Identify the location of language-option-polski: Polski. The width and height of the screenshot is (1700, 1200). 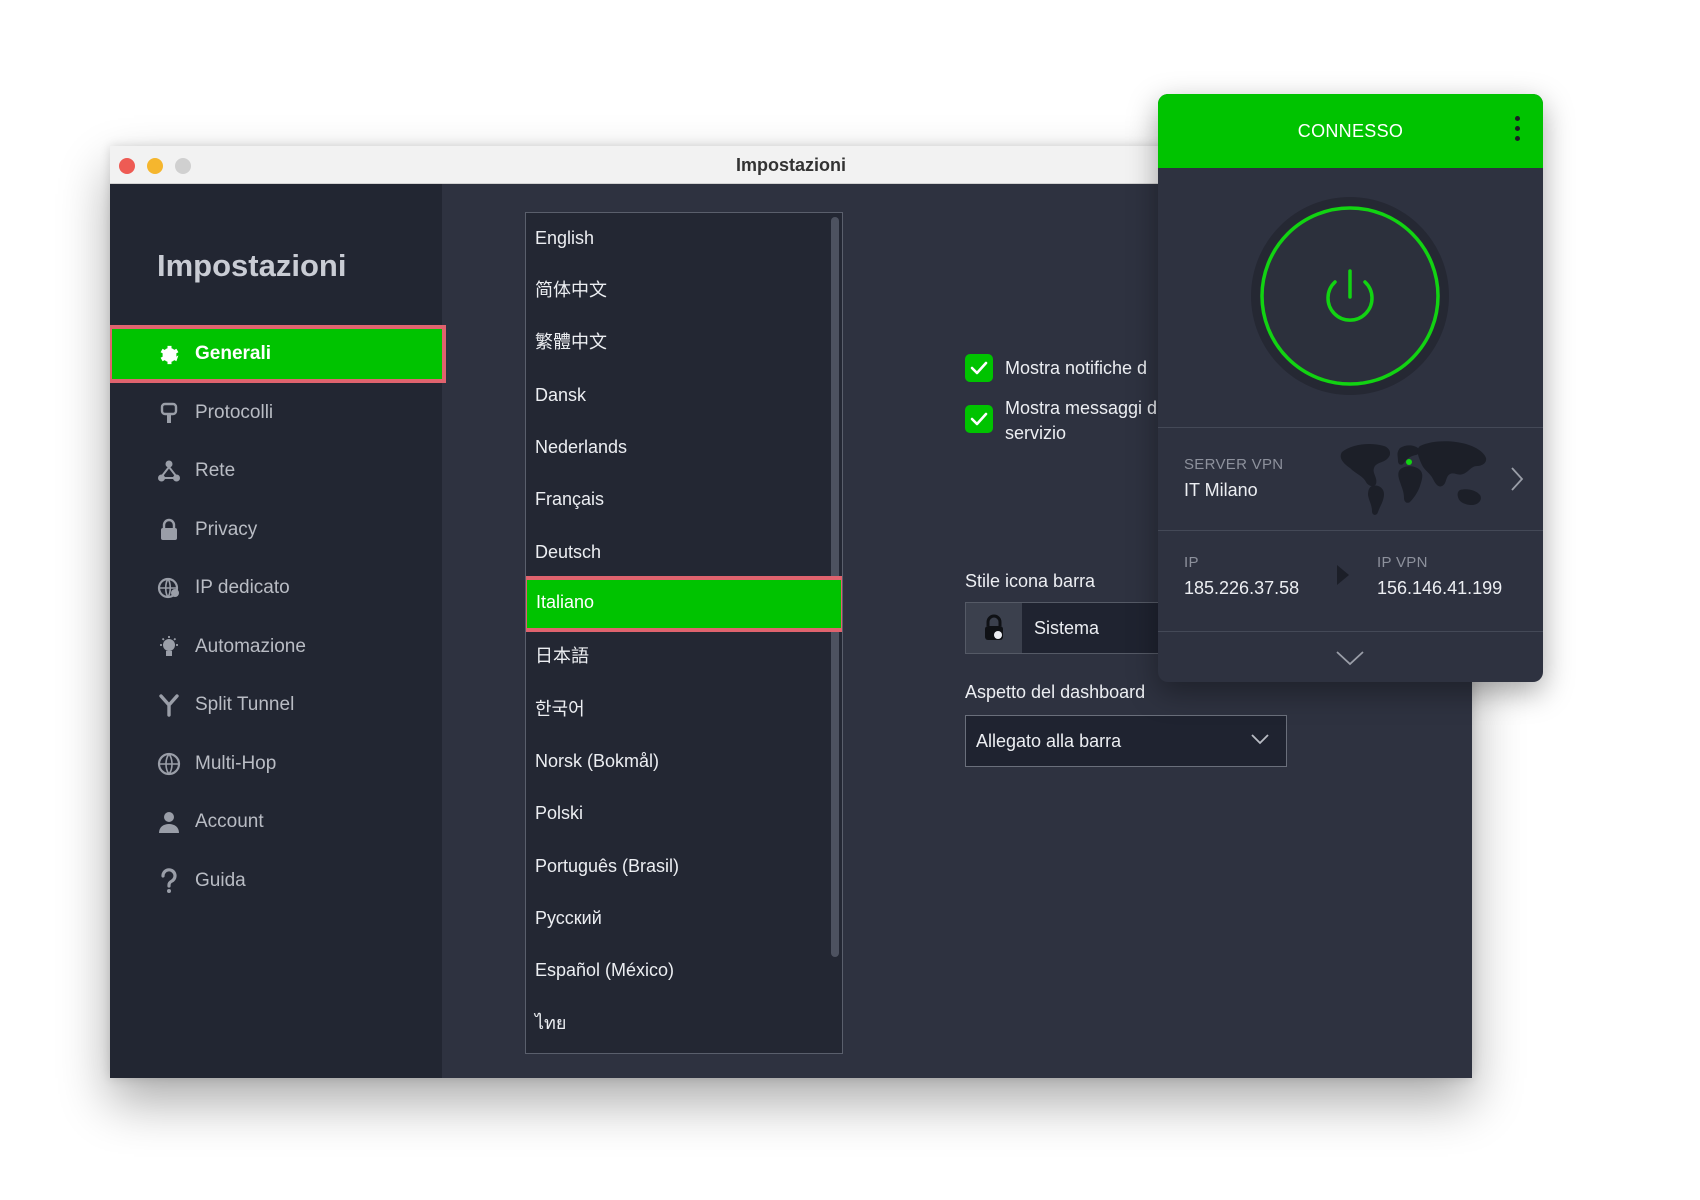
(677, 813).